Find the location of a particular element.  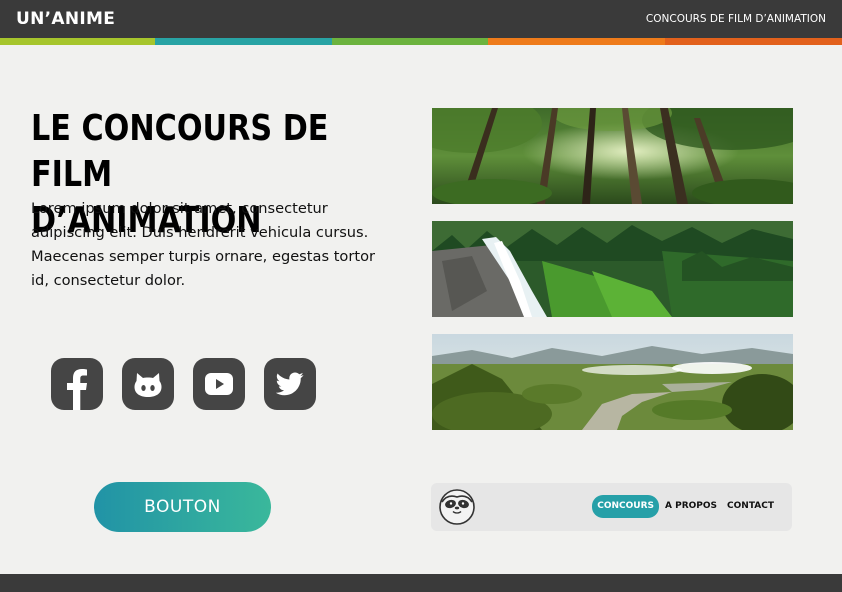

facebook-icon is located at coordinates (77, 384).